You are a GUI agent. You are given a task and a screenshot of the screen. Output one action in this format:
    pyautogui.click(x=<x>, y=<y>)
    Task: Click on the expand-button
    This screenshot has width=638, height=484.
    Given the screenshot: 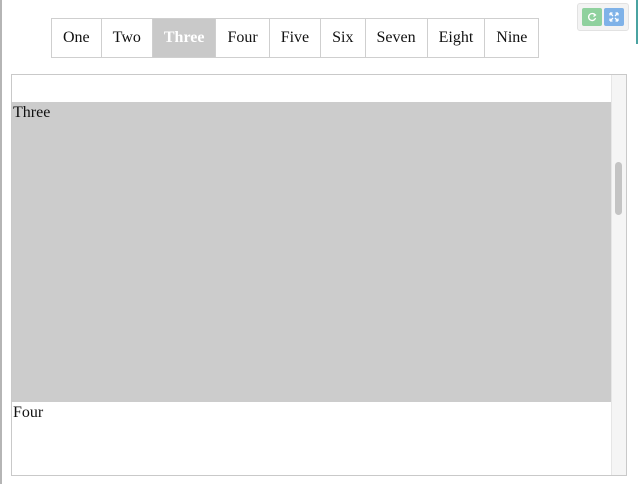 What is the action you would take?
    pyautogui.click(x=614, y=17)
    